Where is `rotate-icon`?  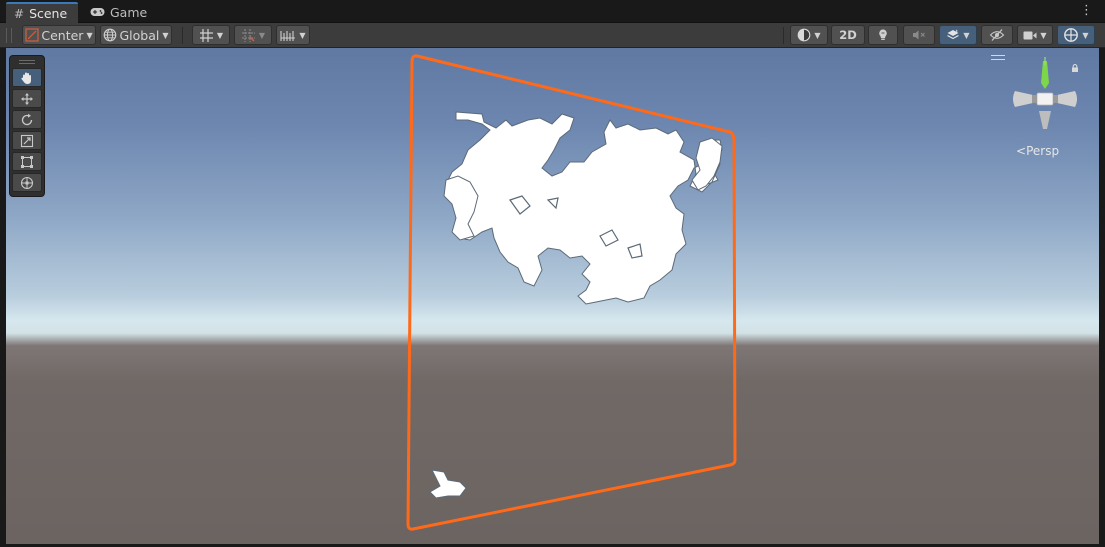
rotate-icon is located at coordinates (27, 119).